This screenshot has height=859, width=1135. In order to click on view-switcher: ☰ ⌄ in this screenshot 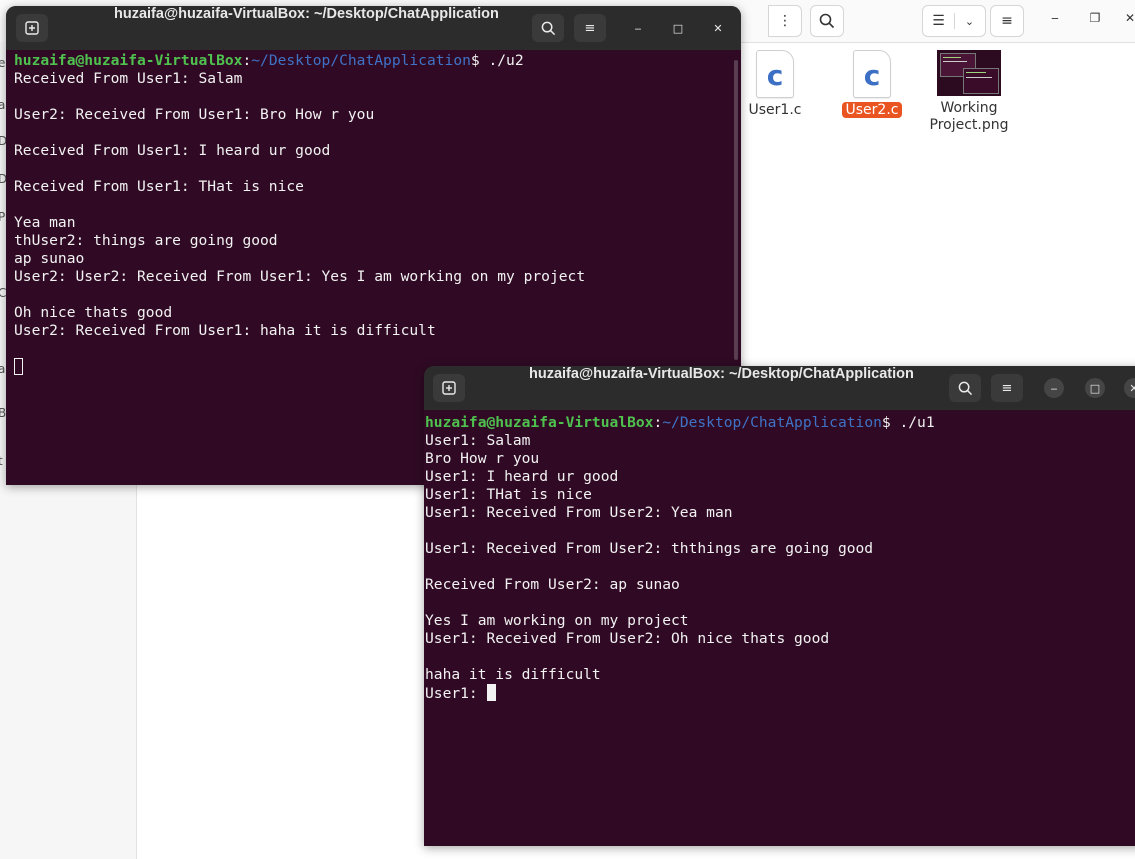, I will do `click(954, 21)`.